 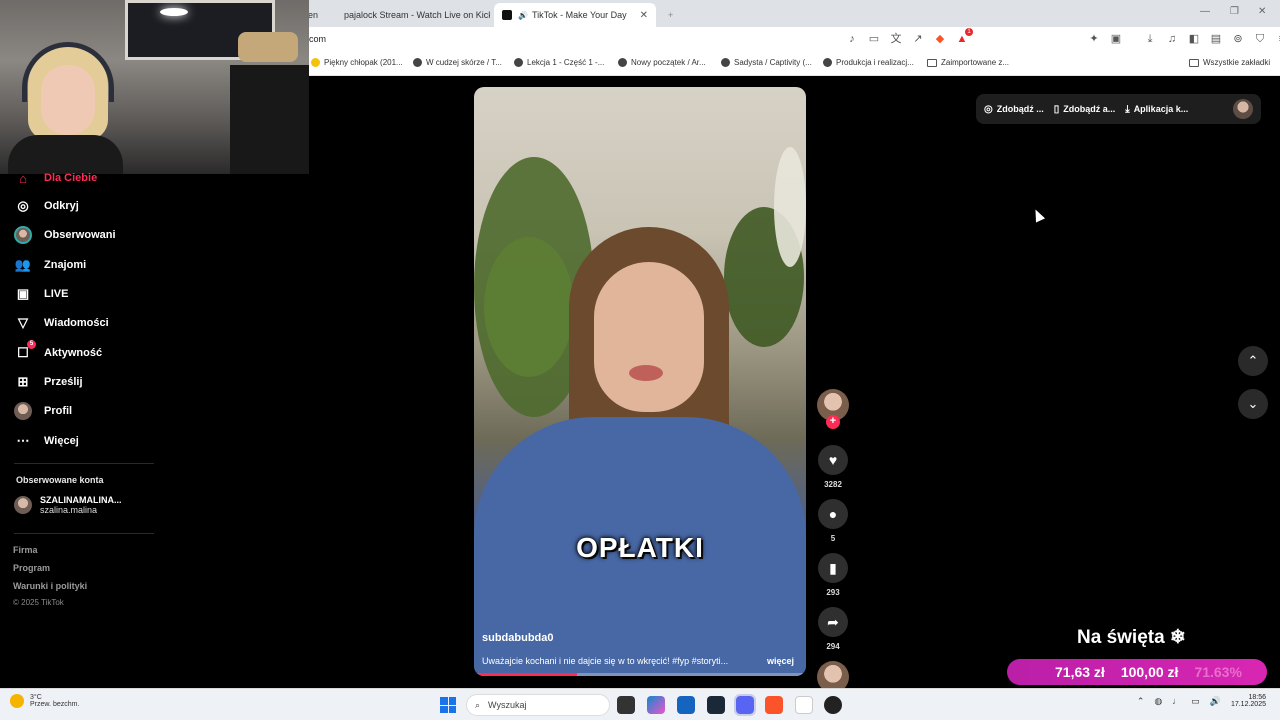 What do you see at coordinates (1149, 672) in the screenshot?
I see `donation-goal: 100,00 zł` at bounding box center [1149, 672].